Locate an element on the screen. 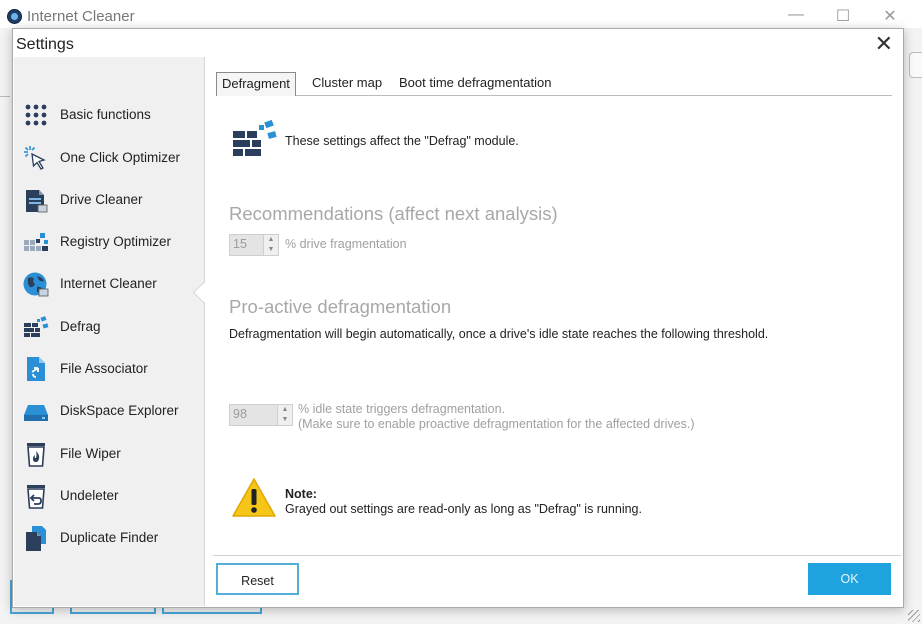 The height and width of the screenshot is (624, 922). sidebar-item-label: Undeleter is located at coordinates (89, 495).